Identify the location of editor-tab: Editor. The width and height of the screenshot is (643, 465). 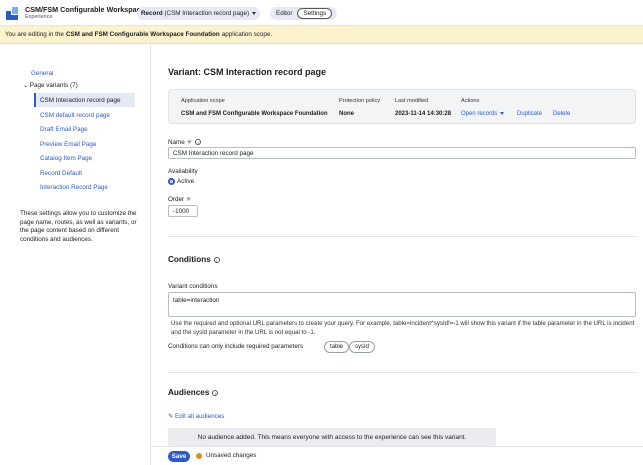
(284, 13).